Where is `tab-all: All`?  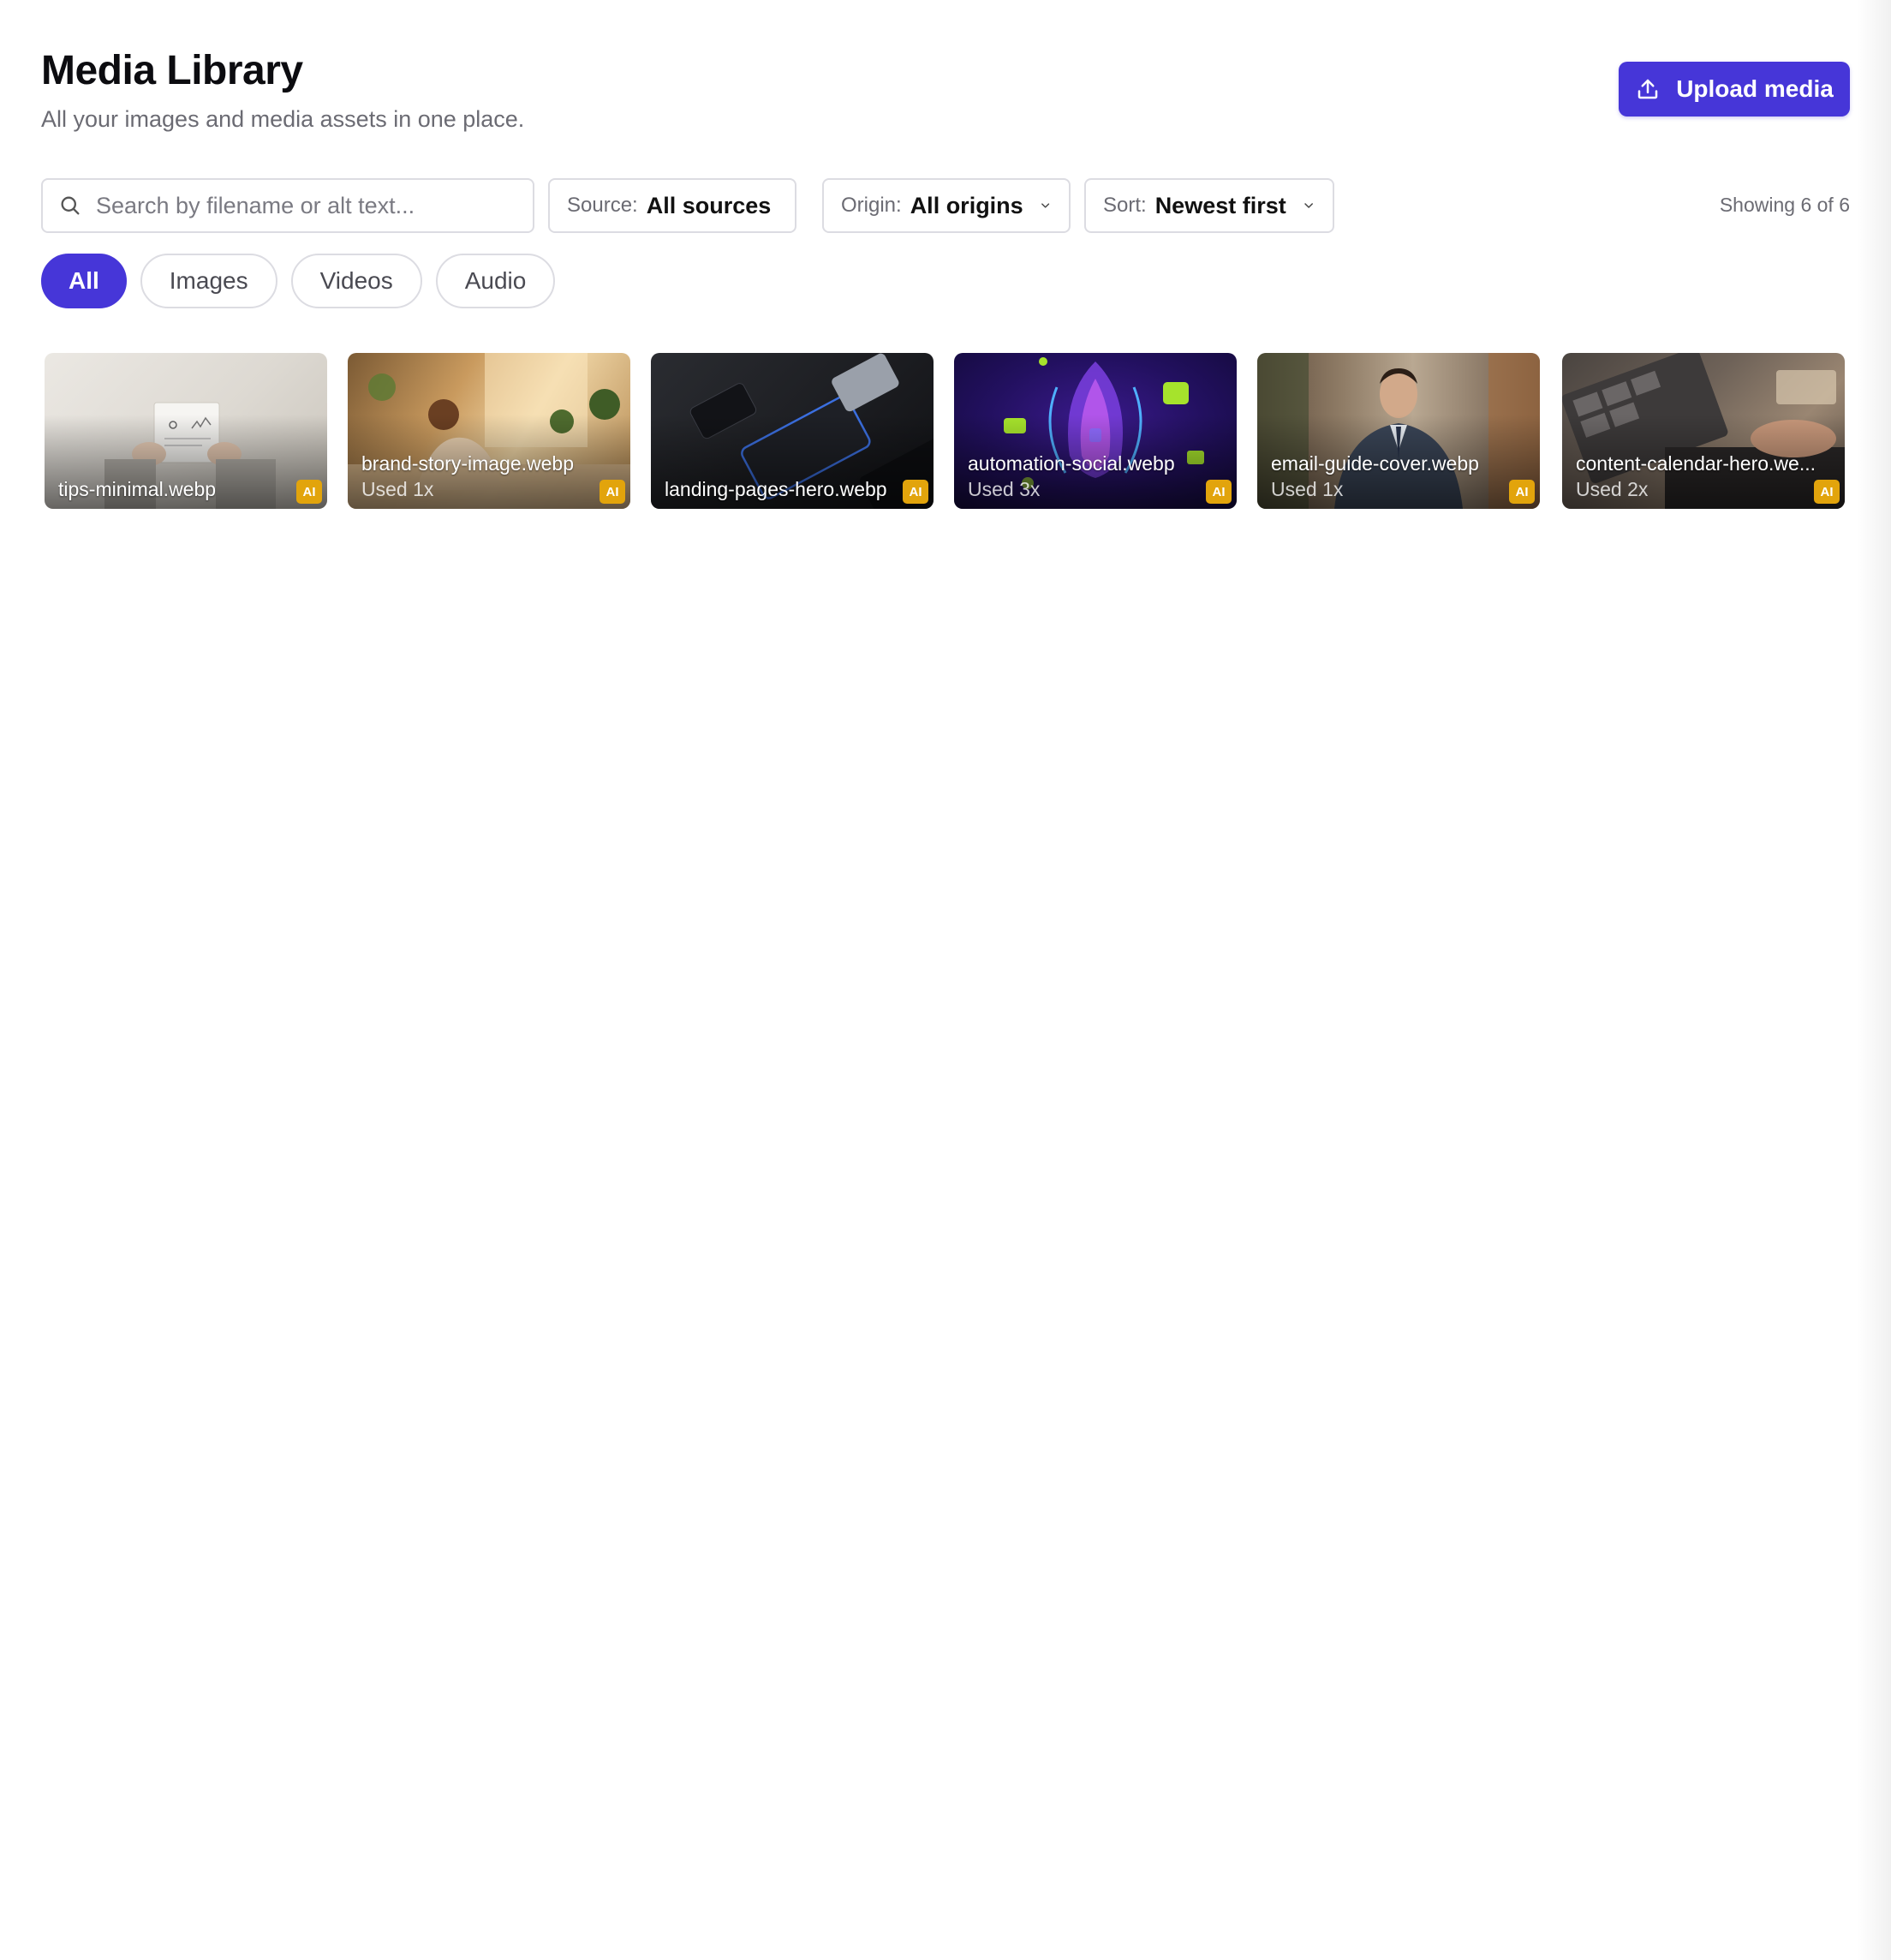
tab-all: All is located at coordinates (84, 281).